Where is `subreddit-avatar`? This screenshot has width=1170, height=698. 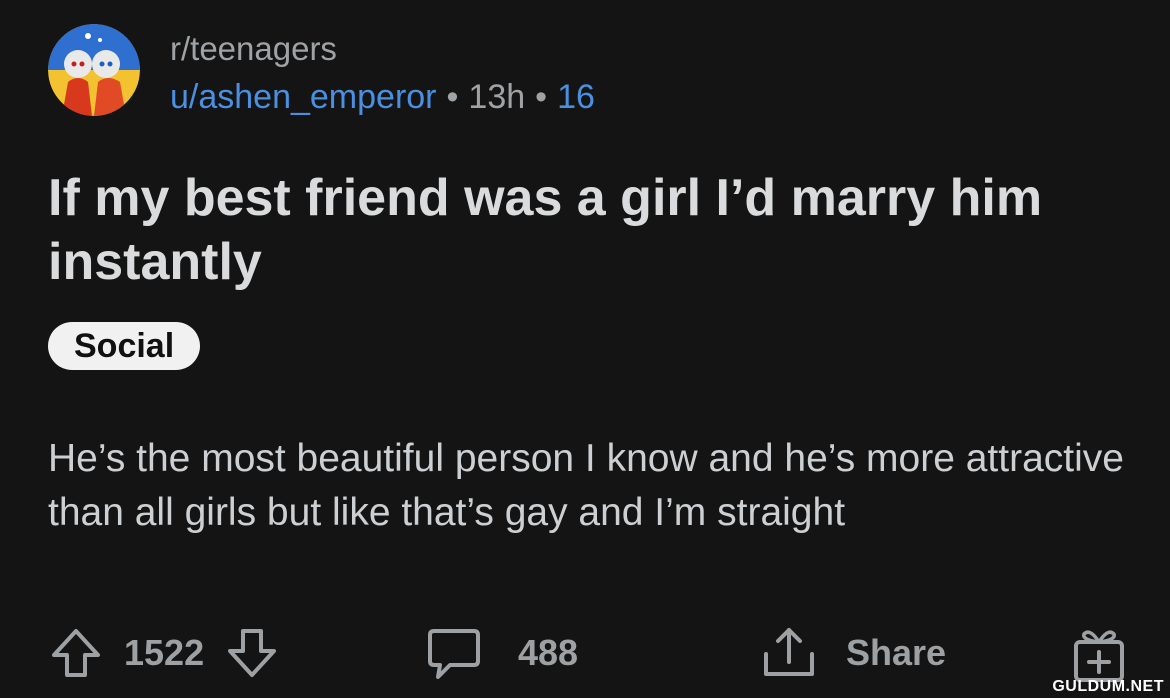
subreddit-avatar is located at coordinates (94, 70).